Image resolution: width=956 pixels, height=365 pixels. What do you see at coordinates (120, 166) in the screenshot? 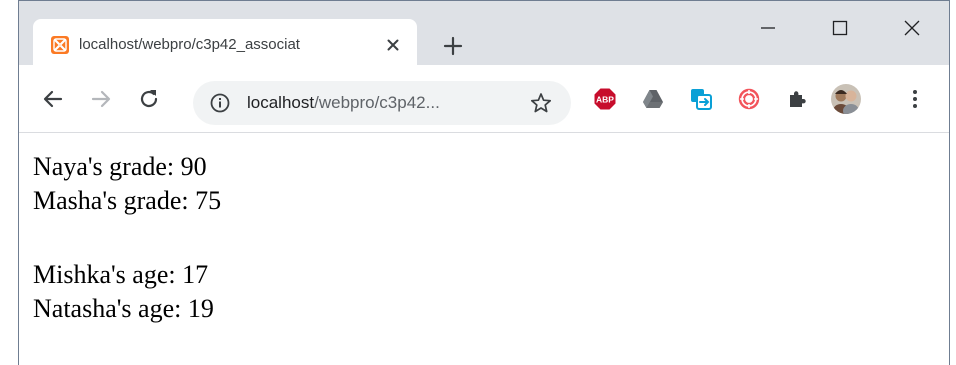
I see `grade-line-naya: Naya's grade: 90` at bounding box center [120, 166].